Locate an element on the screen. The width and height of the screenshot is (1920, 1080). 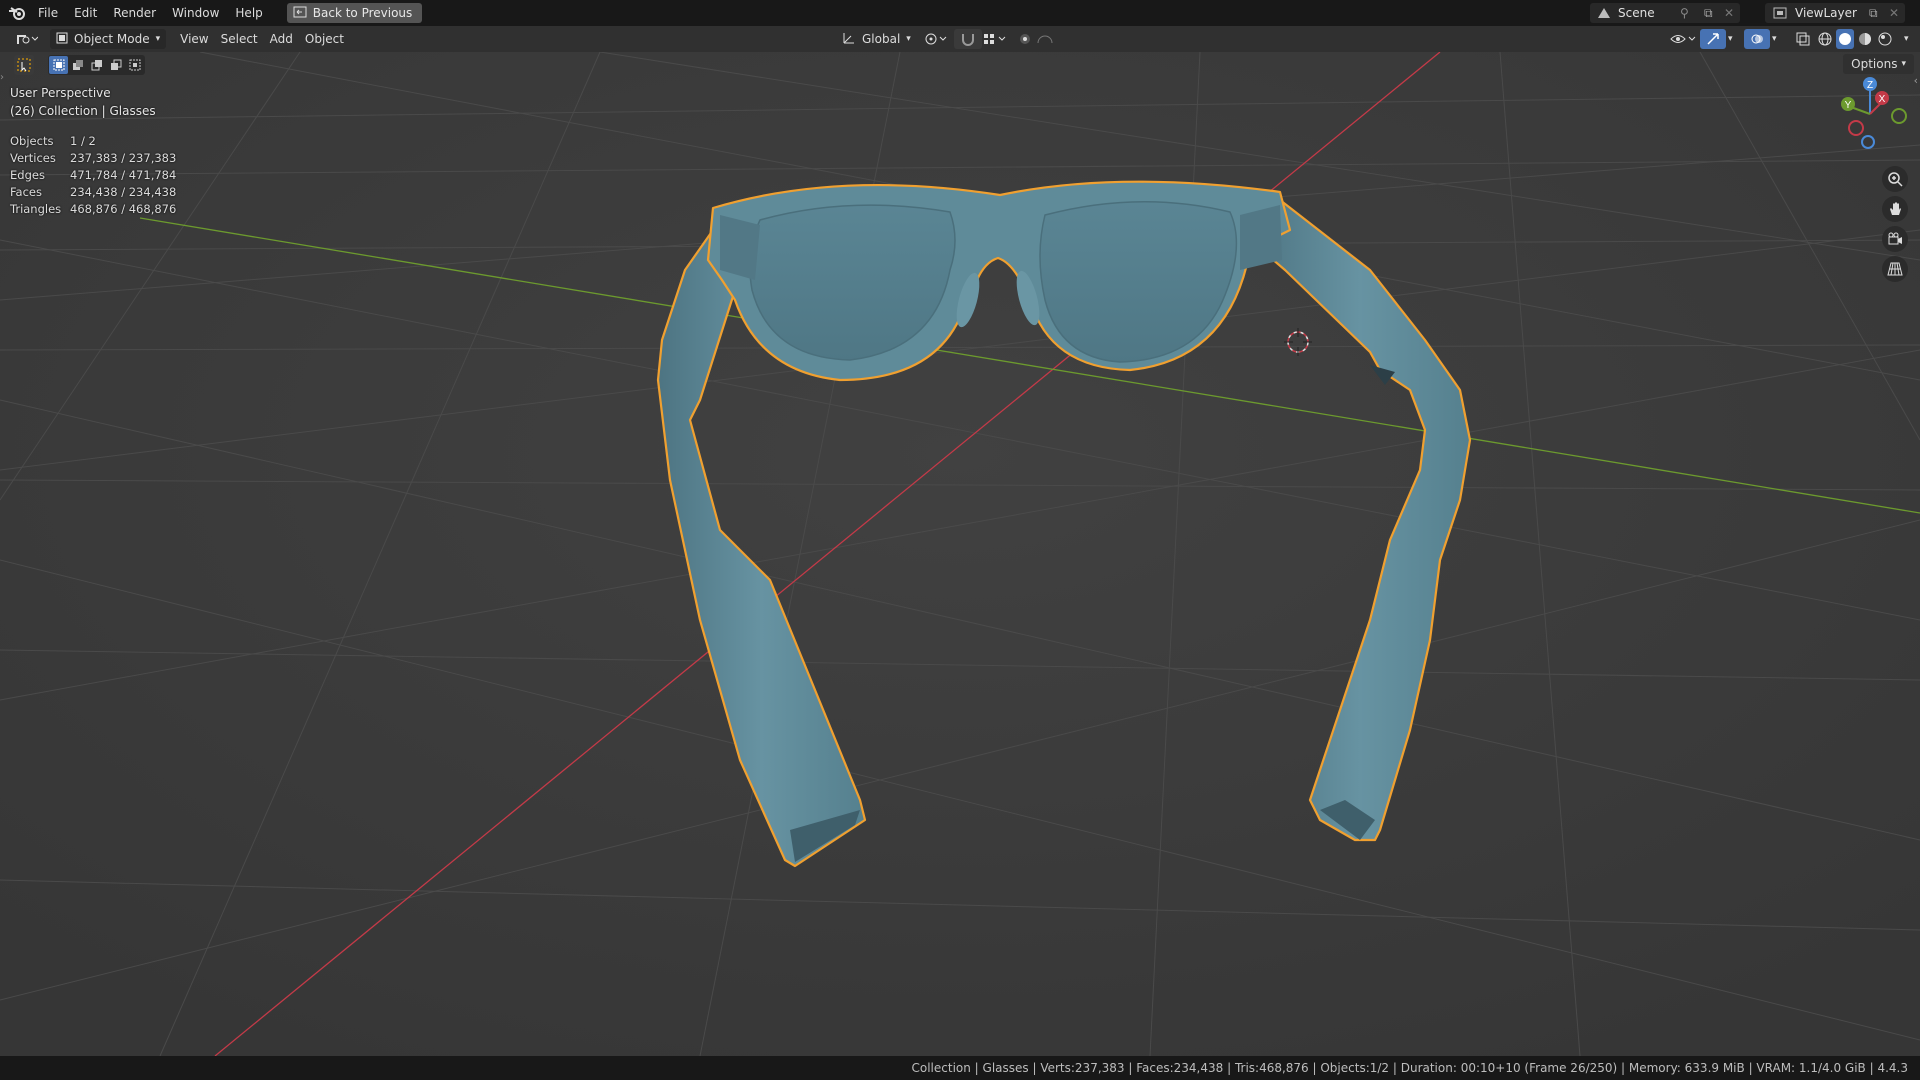
orientation-label: Global is located at coordinates (881, 39).